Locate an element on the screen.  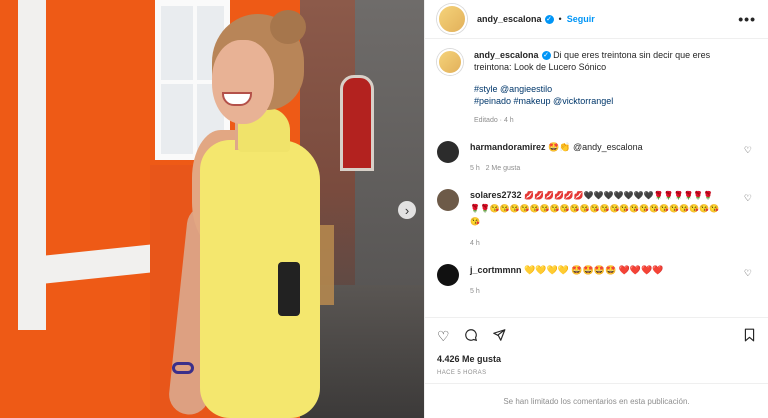
post-header: andy_escalona ✓ • Seguir ••• is located at coordinates (596, 19).